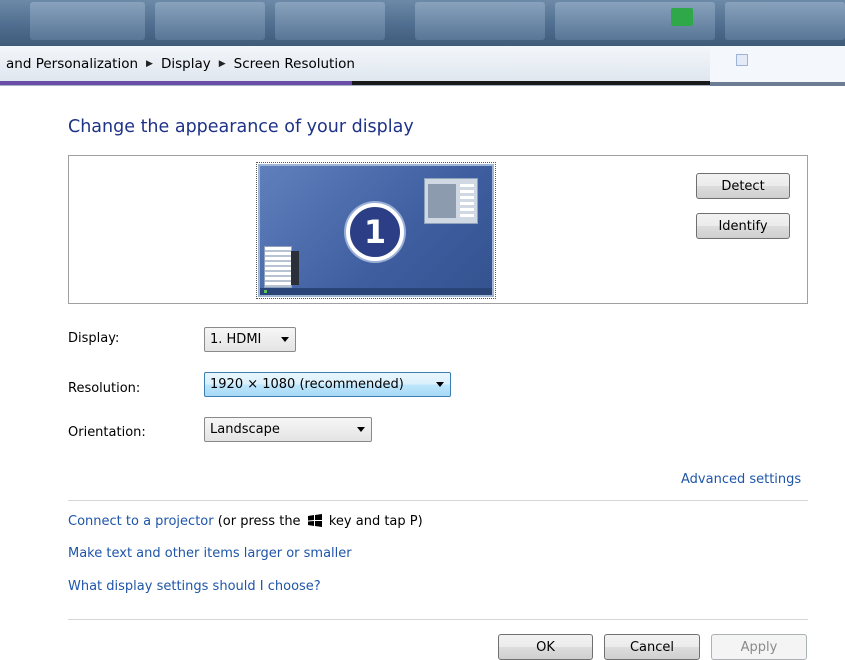  What do you see at coordinates (257, 521) in the screenshot?
I see `projector-hint-text: (or press the` at bounding box center [257, 521].